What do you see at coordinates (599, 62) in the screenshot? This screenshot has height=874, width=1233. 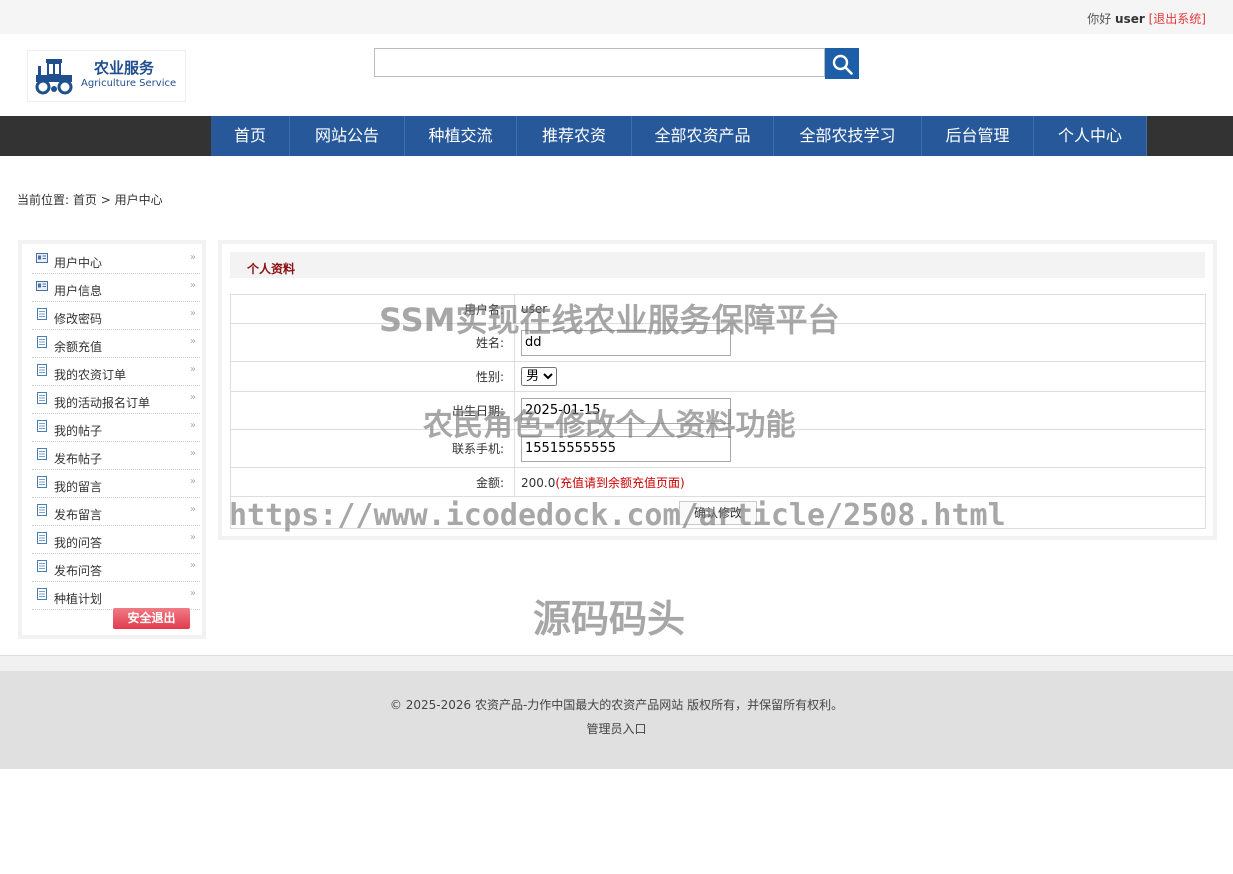 I see `search-input` at bounding box center [599, 62].